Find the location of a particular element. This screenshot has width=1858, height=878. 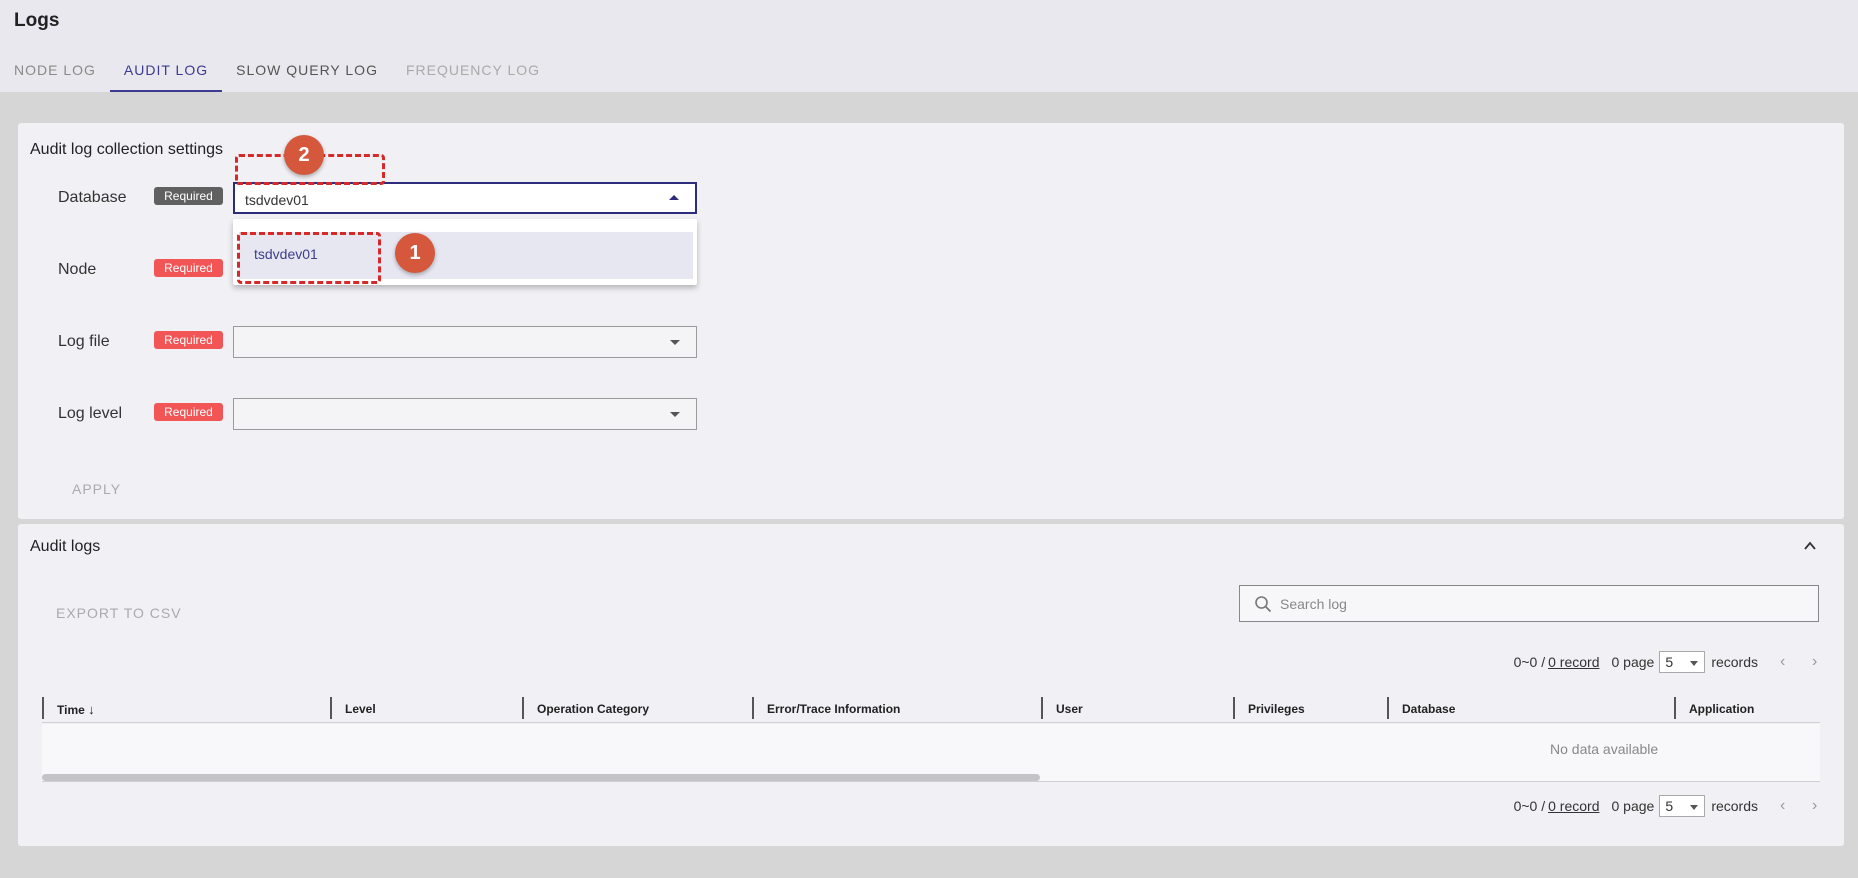

log-file-label: Log file is located at coordinates (84, 341).